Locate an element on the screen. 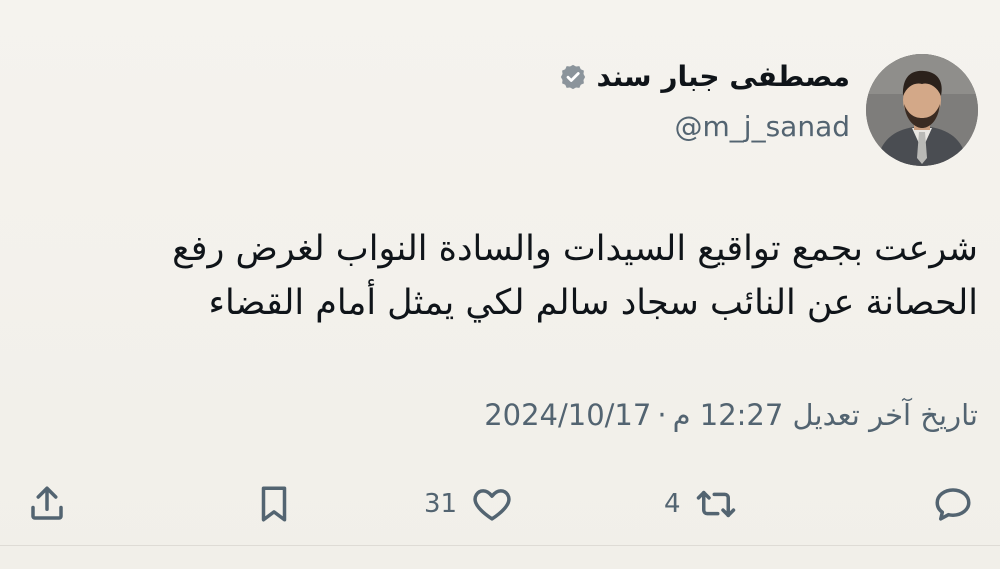  divider is located at coordinates (500, 545).